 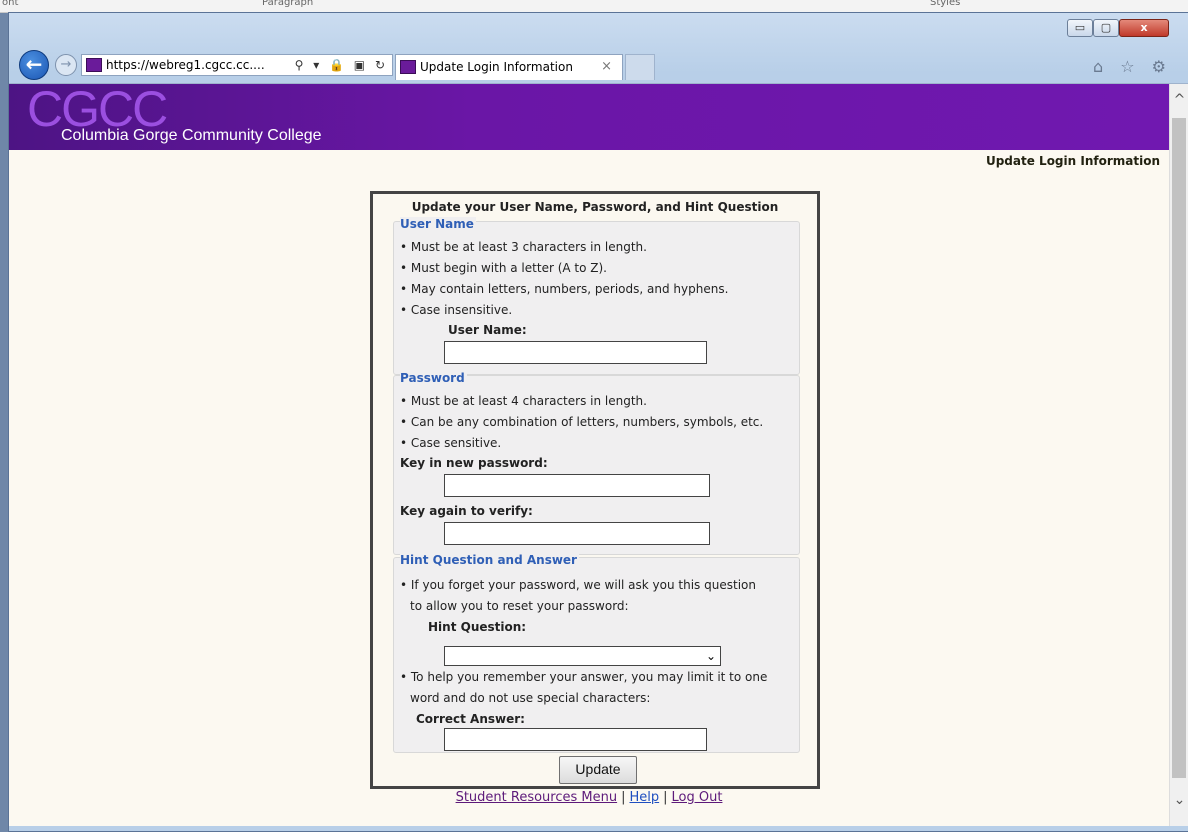 I want to click on verify-password-input, so click(x=577, y=533).